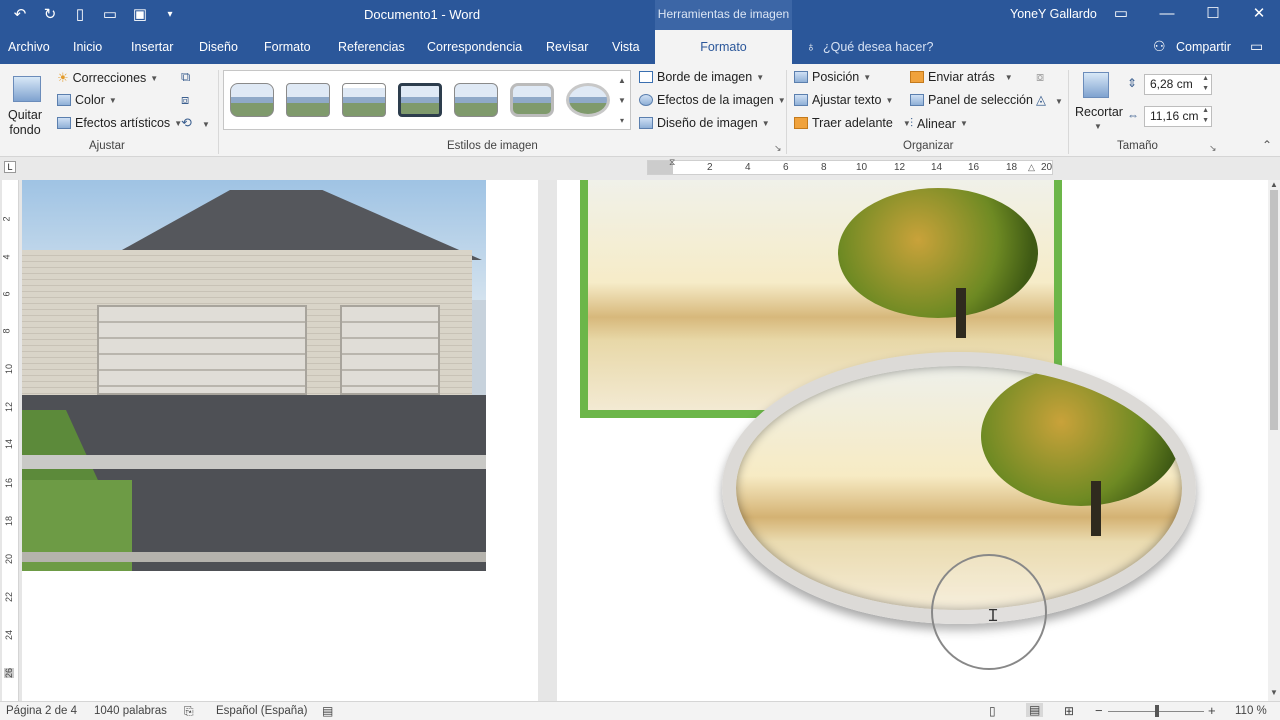  Describe the element at coordinates (961, 77) in the screenshot. I see `send-backward-button: Enviar atrás ▼` at that location.